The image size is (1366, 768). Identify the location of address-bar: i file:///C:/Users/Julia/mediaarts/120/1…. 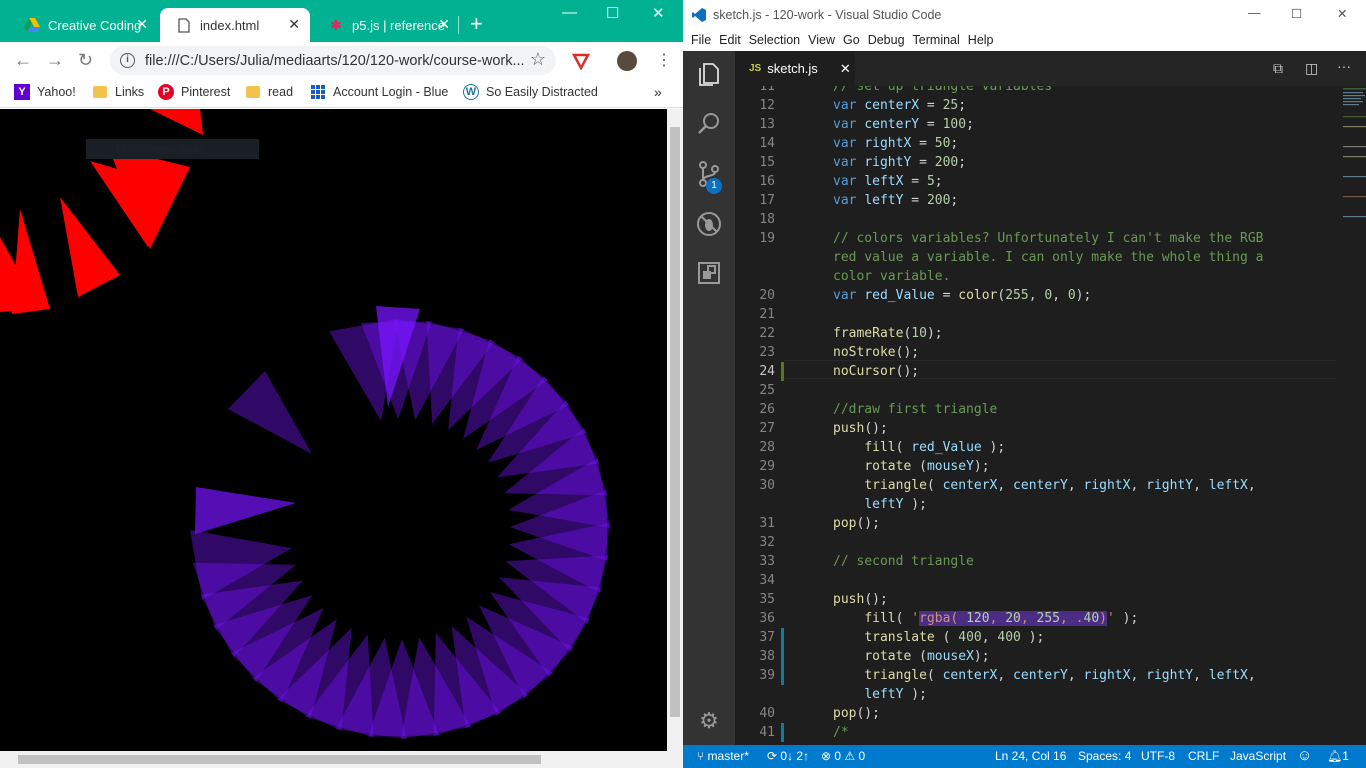
(333, 60).